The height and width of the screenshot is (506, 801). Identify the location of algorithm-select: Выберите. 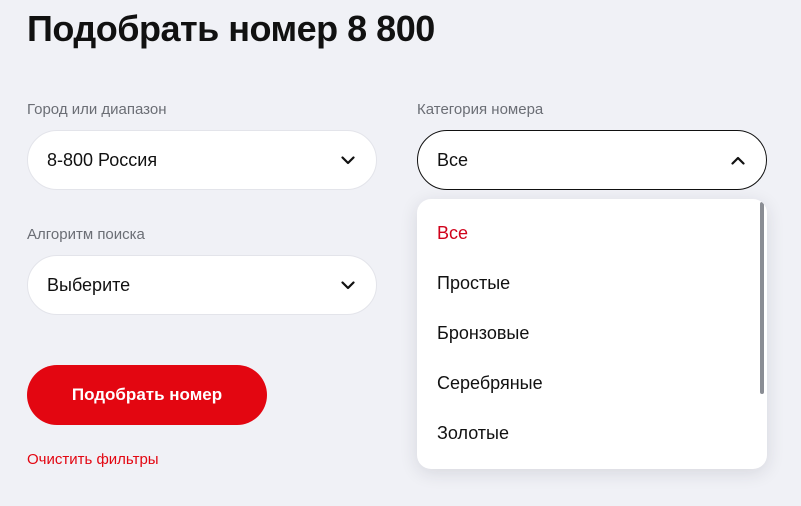
(202, 285).